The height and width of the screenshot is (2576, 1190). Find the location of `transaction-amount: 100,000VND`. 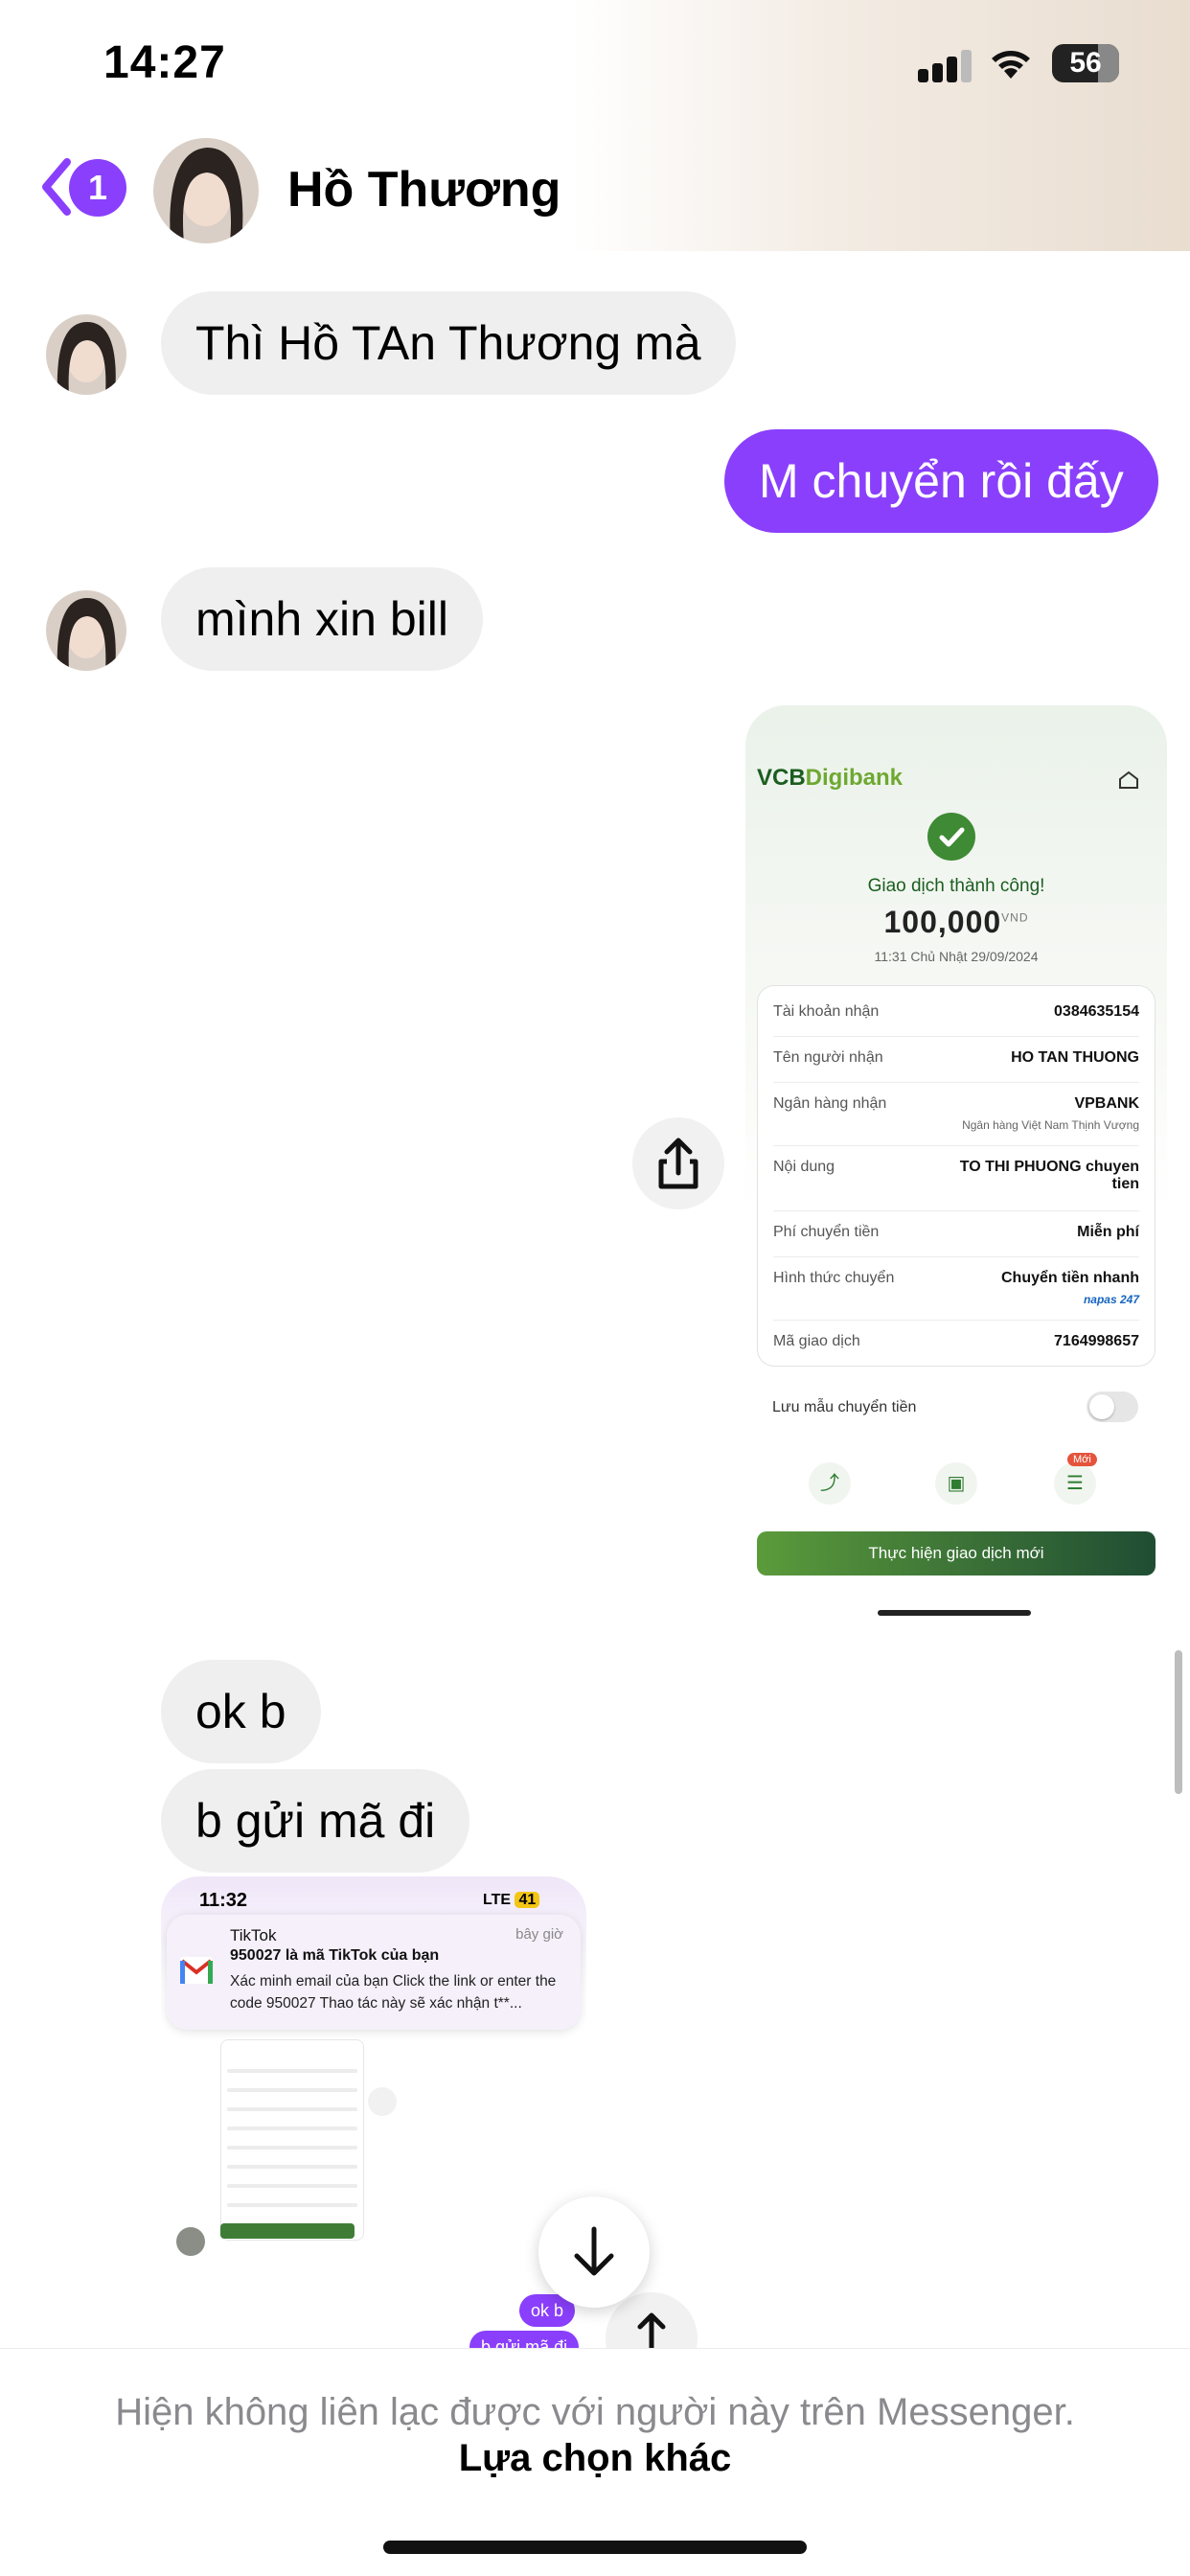

transaction-amount: 100,000VND is located at coordinates (956, 922).